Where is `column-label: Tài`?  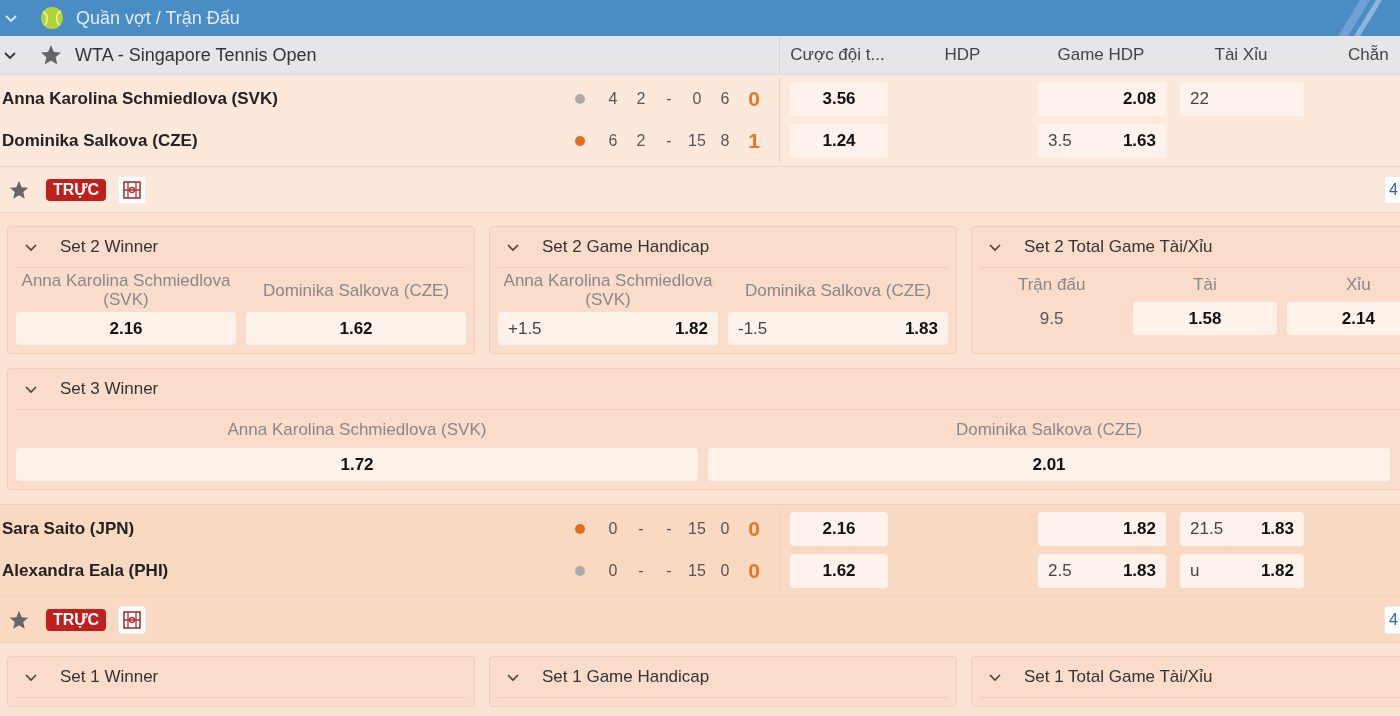 column-label: Tài is located at coordinates (1205, 285).